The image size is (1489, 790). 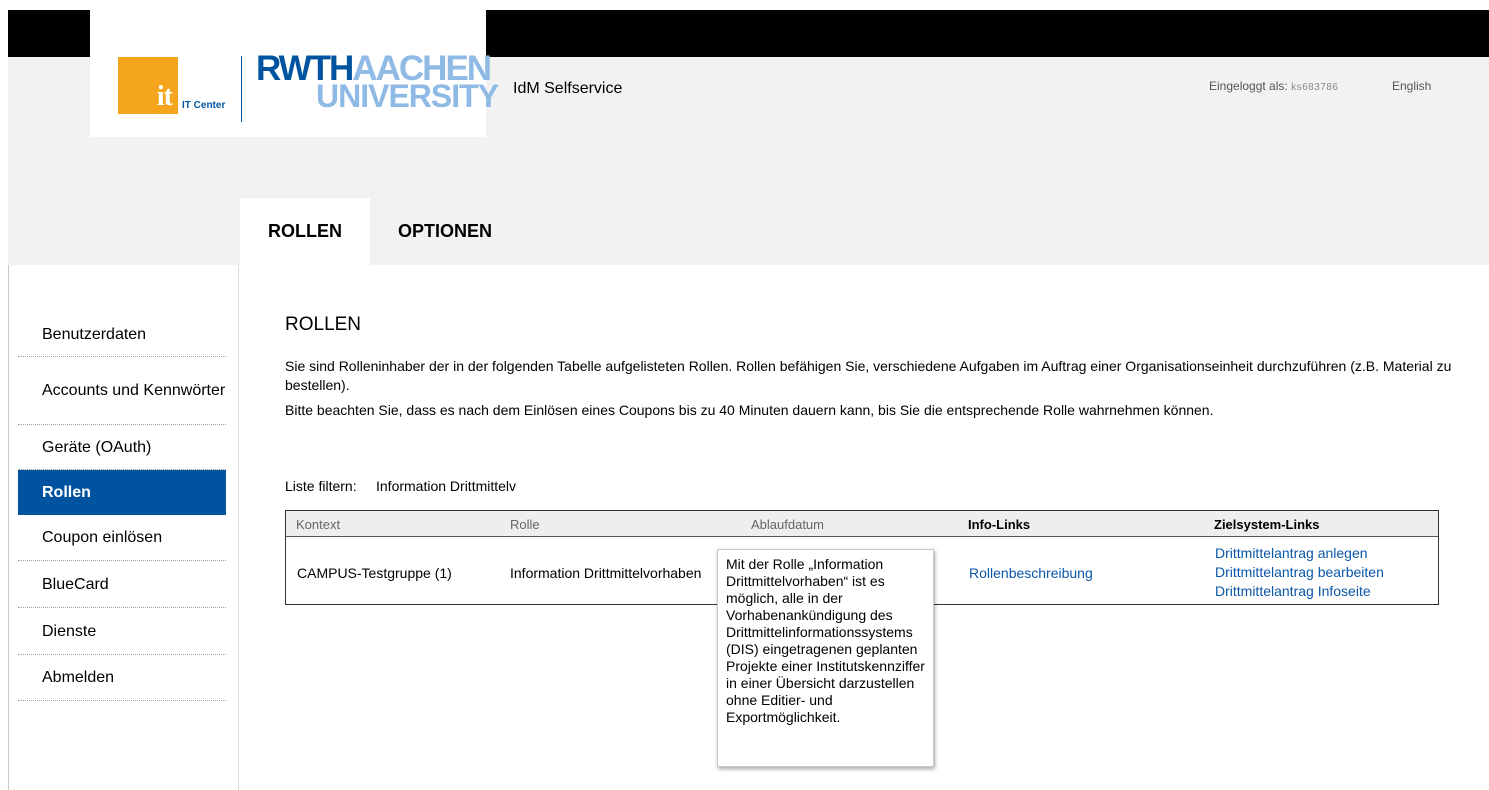 What do you see at coordinates (455, 486) in the screenshot?
I see `filter-input` at bounding box center [455, 486].